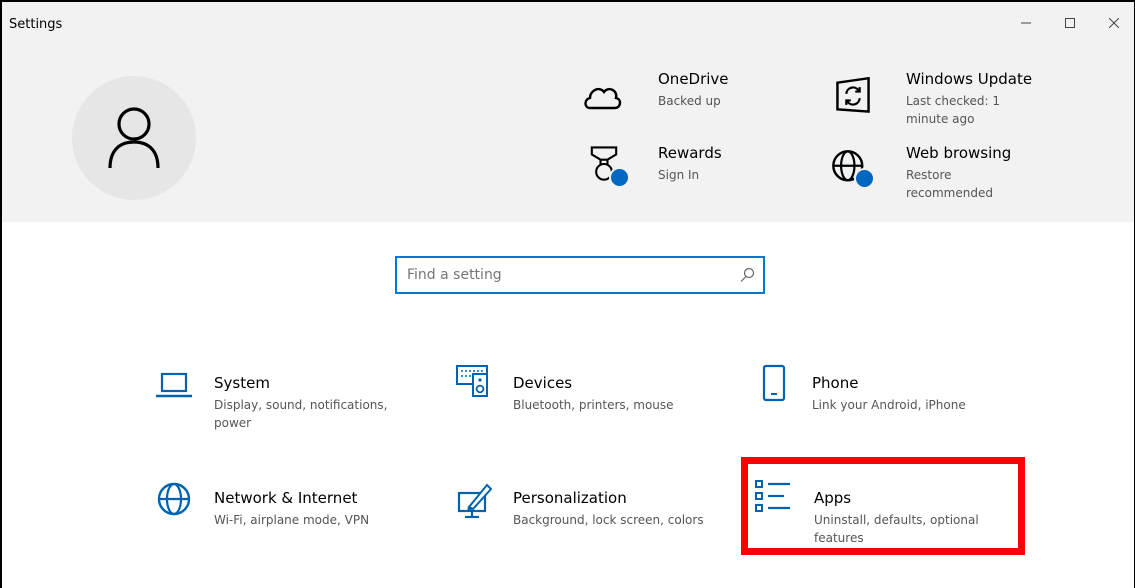  Describe the element at coordinates (593, 405) in the screenshot. I see `tile-devices-subtitle: Bluetooth, printers, mouse` at that location.